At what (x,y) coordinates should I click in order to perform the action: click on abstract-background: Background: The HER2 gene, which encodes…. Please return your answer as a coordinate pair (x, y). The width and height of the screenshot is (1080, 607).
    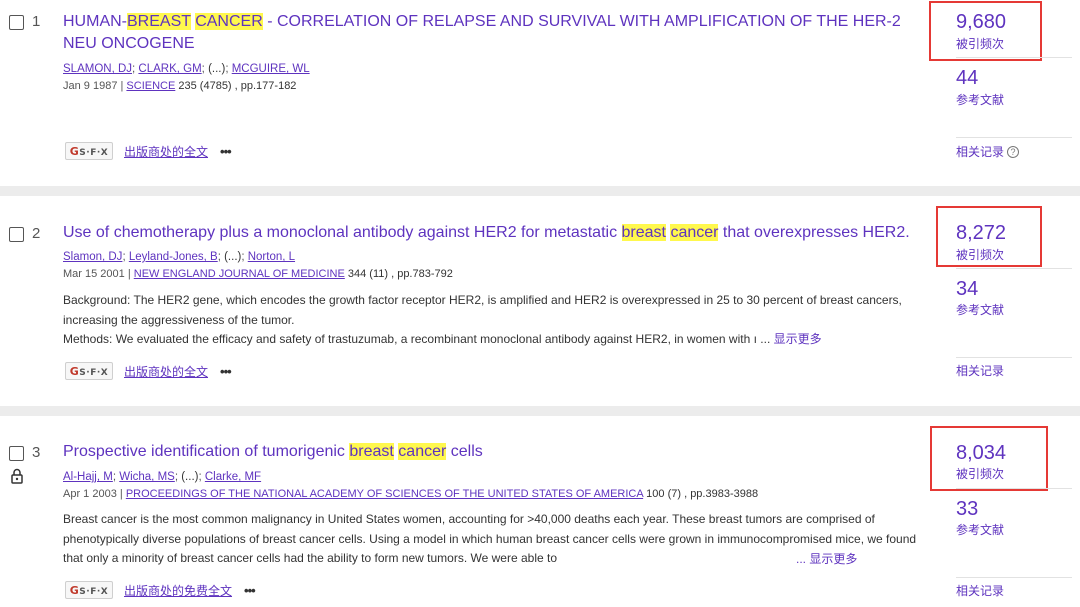
    Looking at the image, I should click on (482, 310).